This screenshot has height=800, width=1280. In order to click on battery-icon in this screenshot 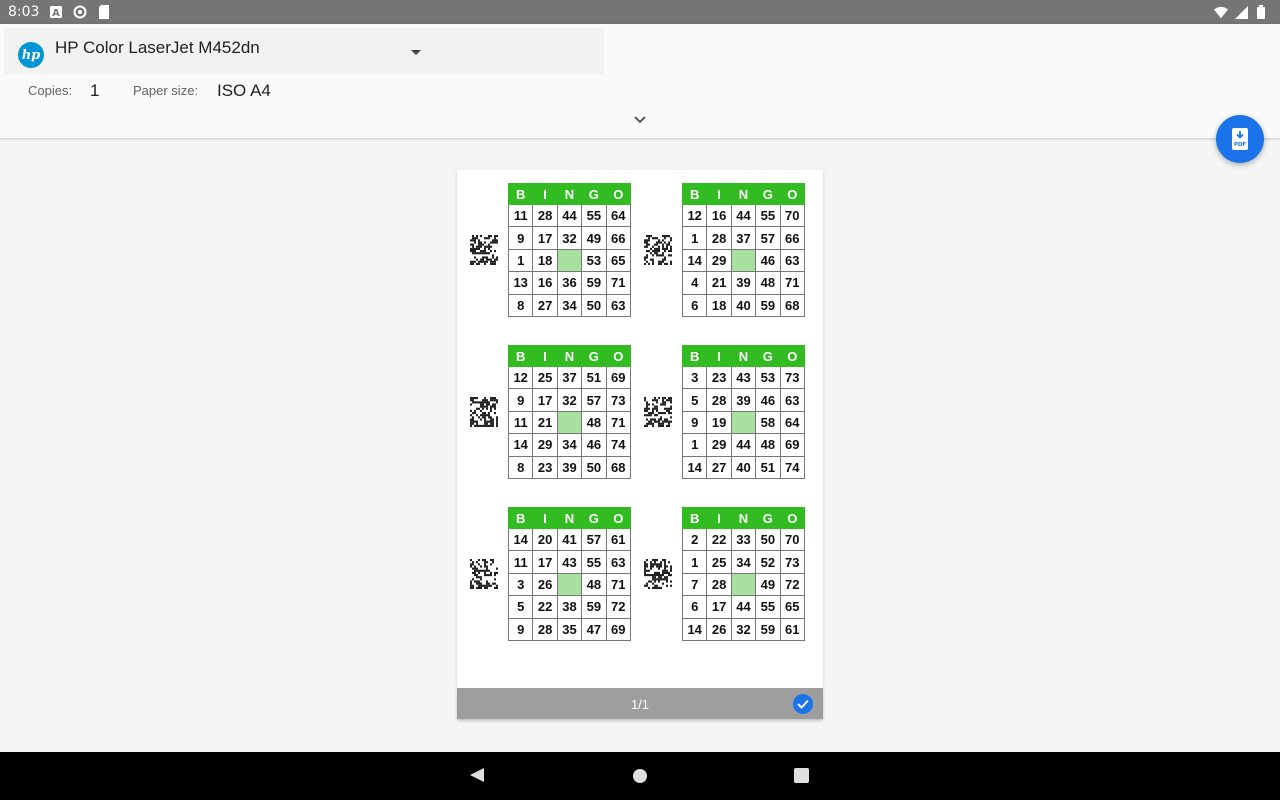, I will do `click(1261, 12)`.